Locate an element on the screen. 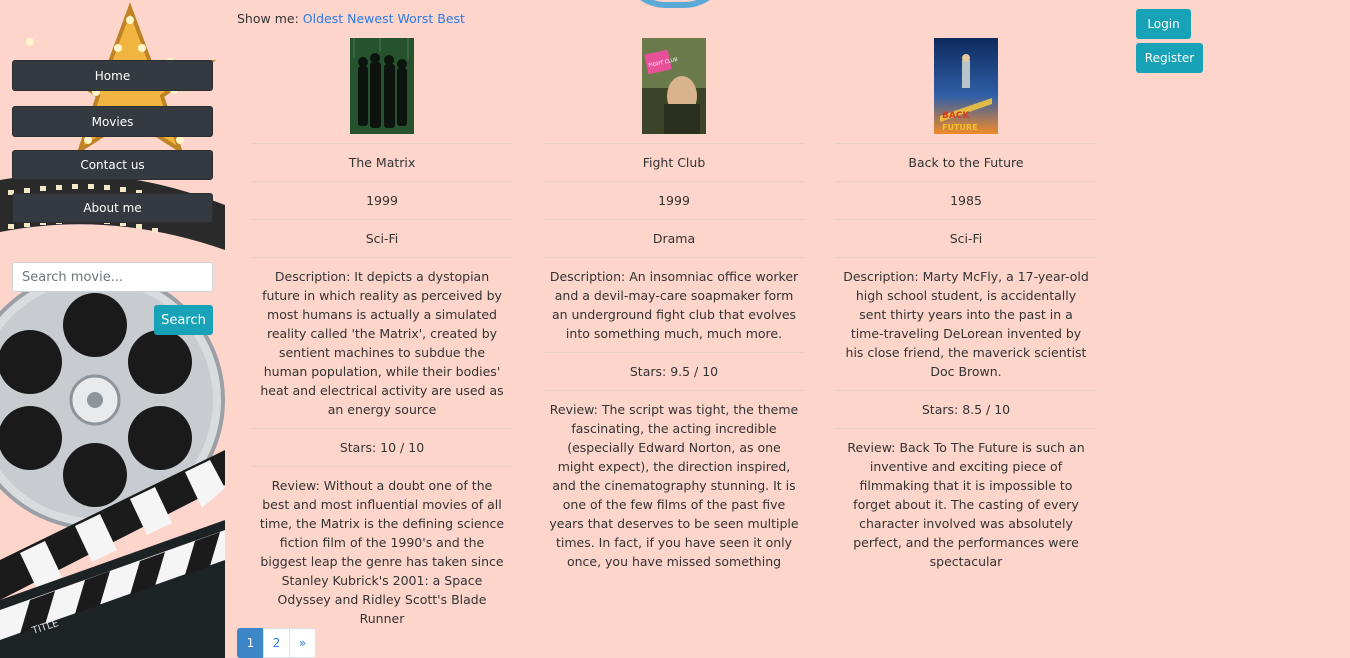  page-1-link: 1 is located at coordinates (250, 643).